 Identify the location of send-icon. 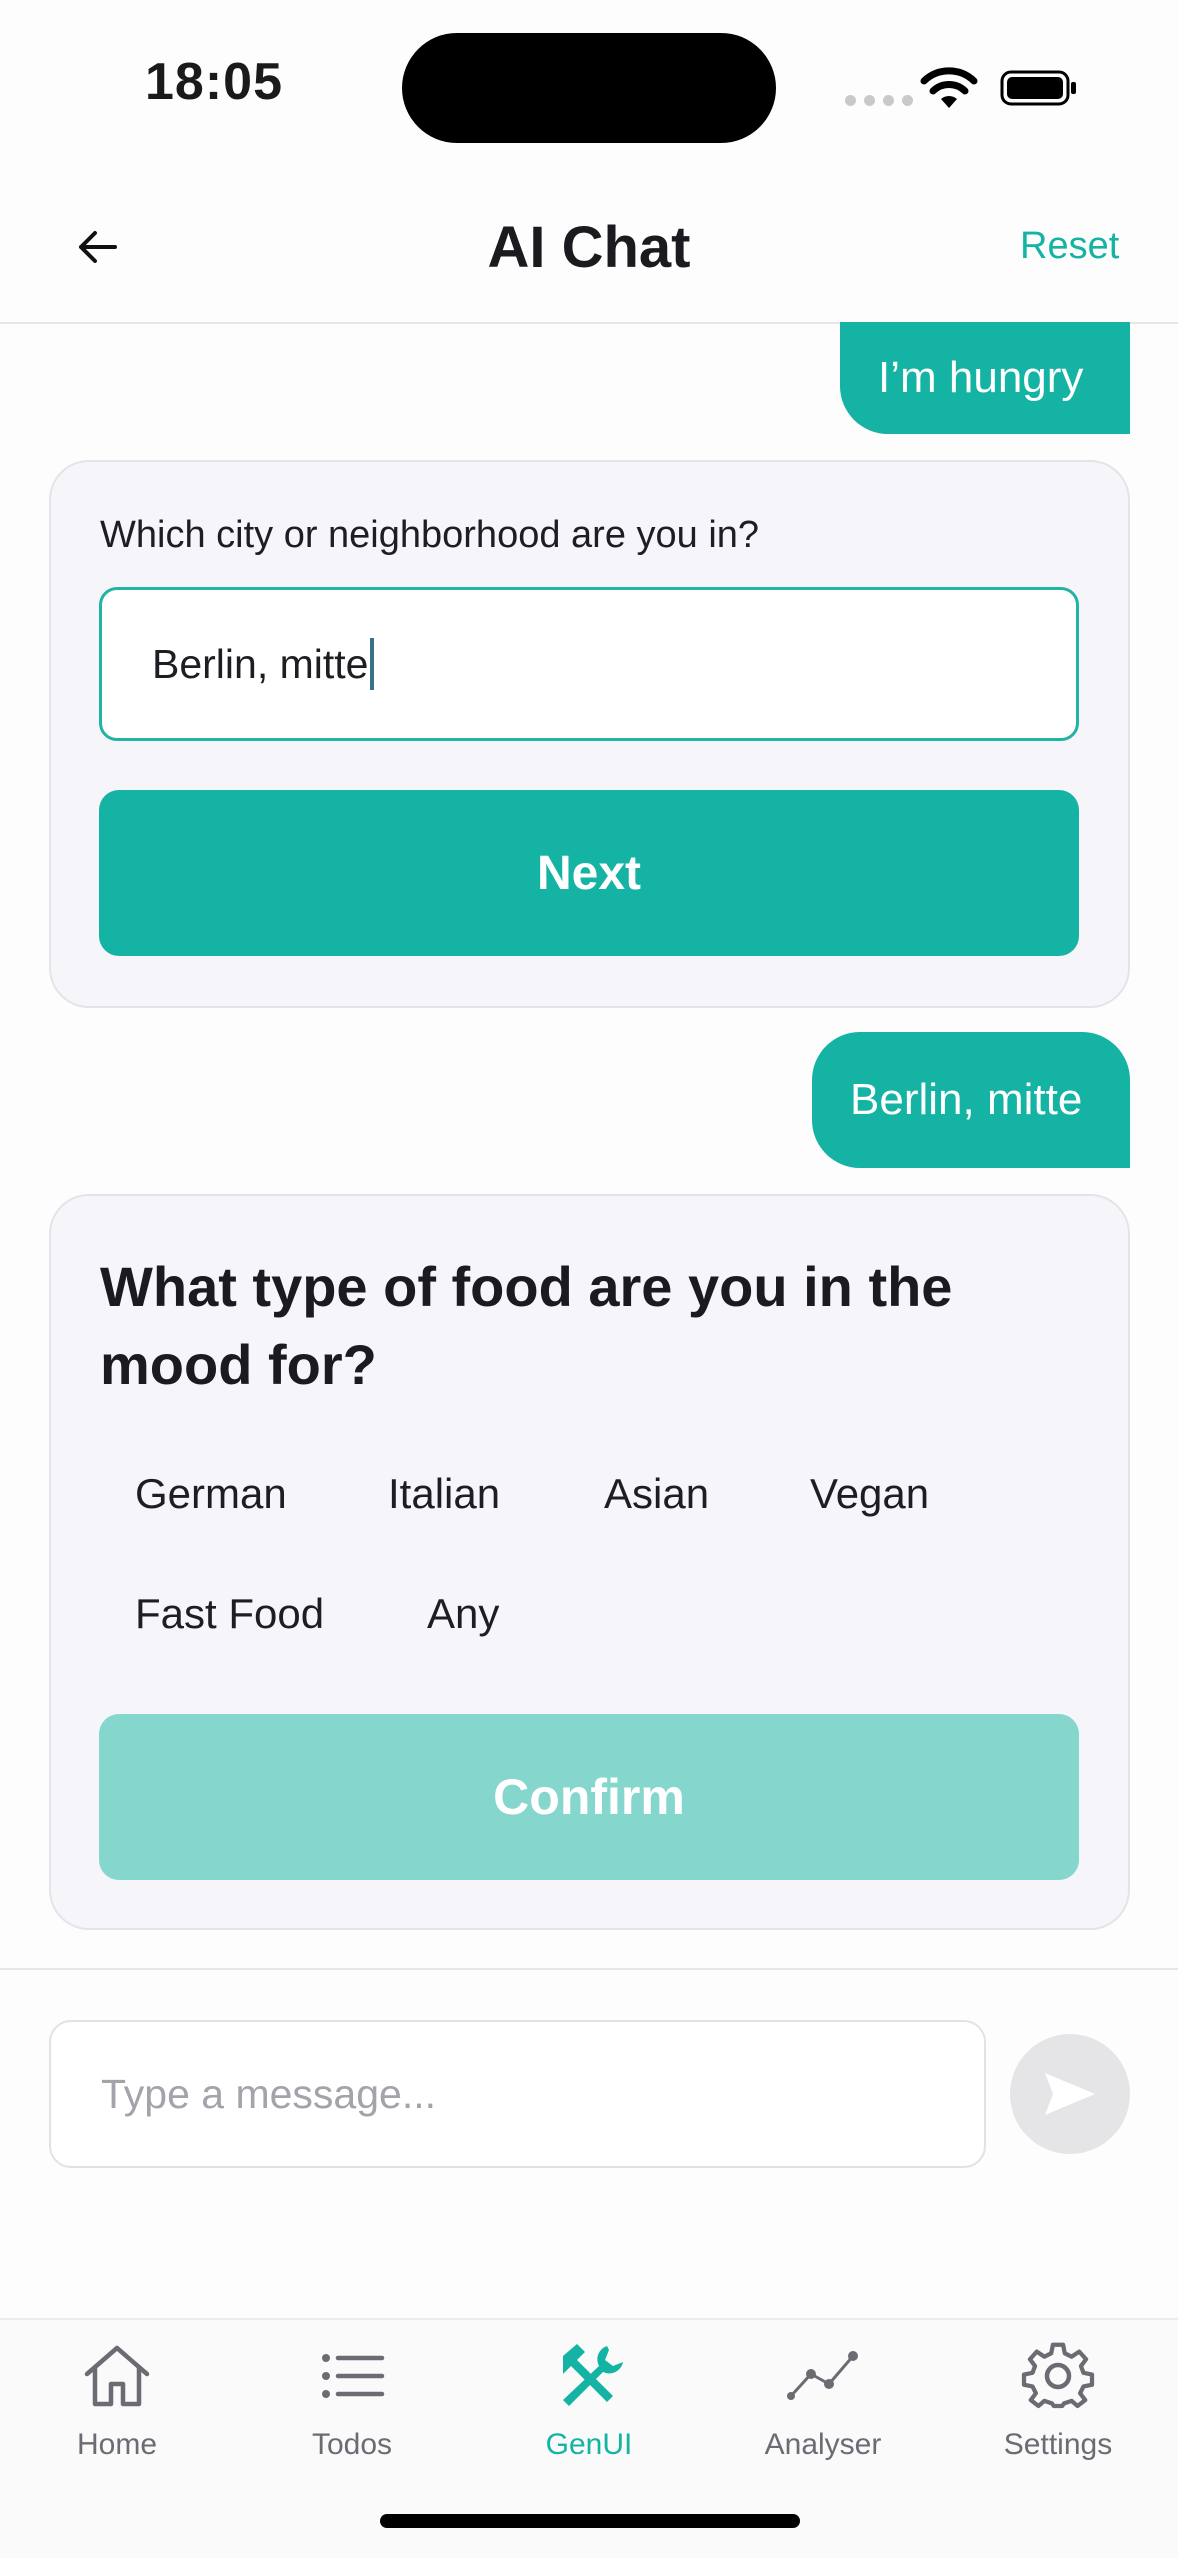
(1070, 2094).